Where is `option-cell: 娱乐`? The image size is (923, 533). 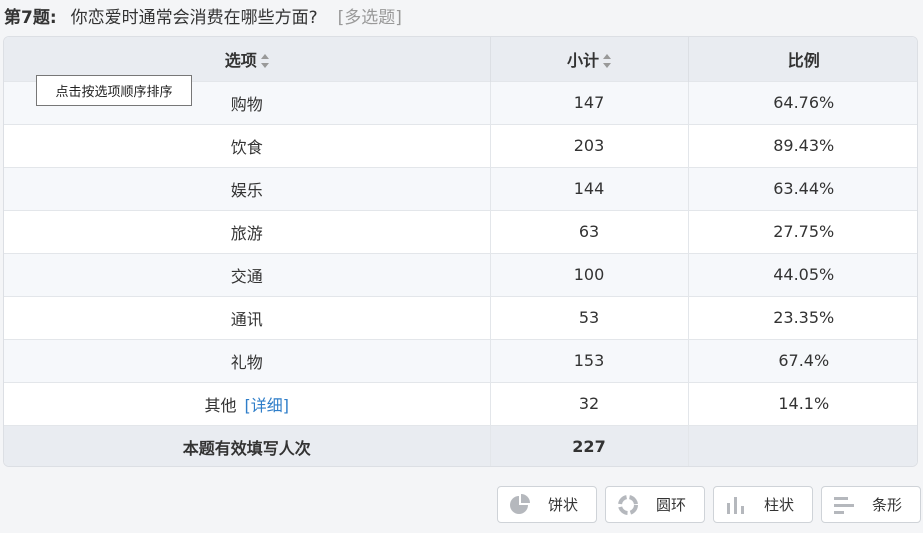 option-cell: 娱乐 is located at coordinates (247, 188).